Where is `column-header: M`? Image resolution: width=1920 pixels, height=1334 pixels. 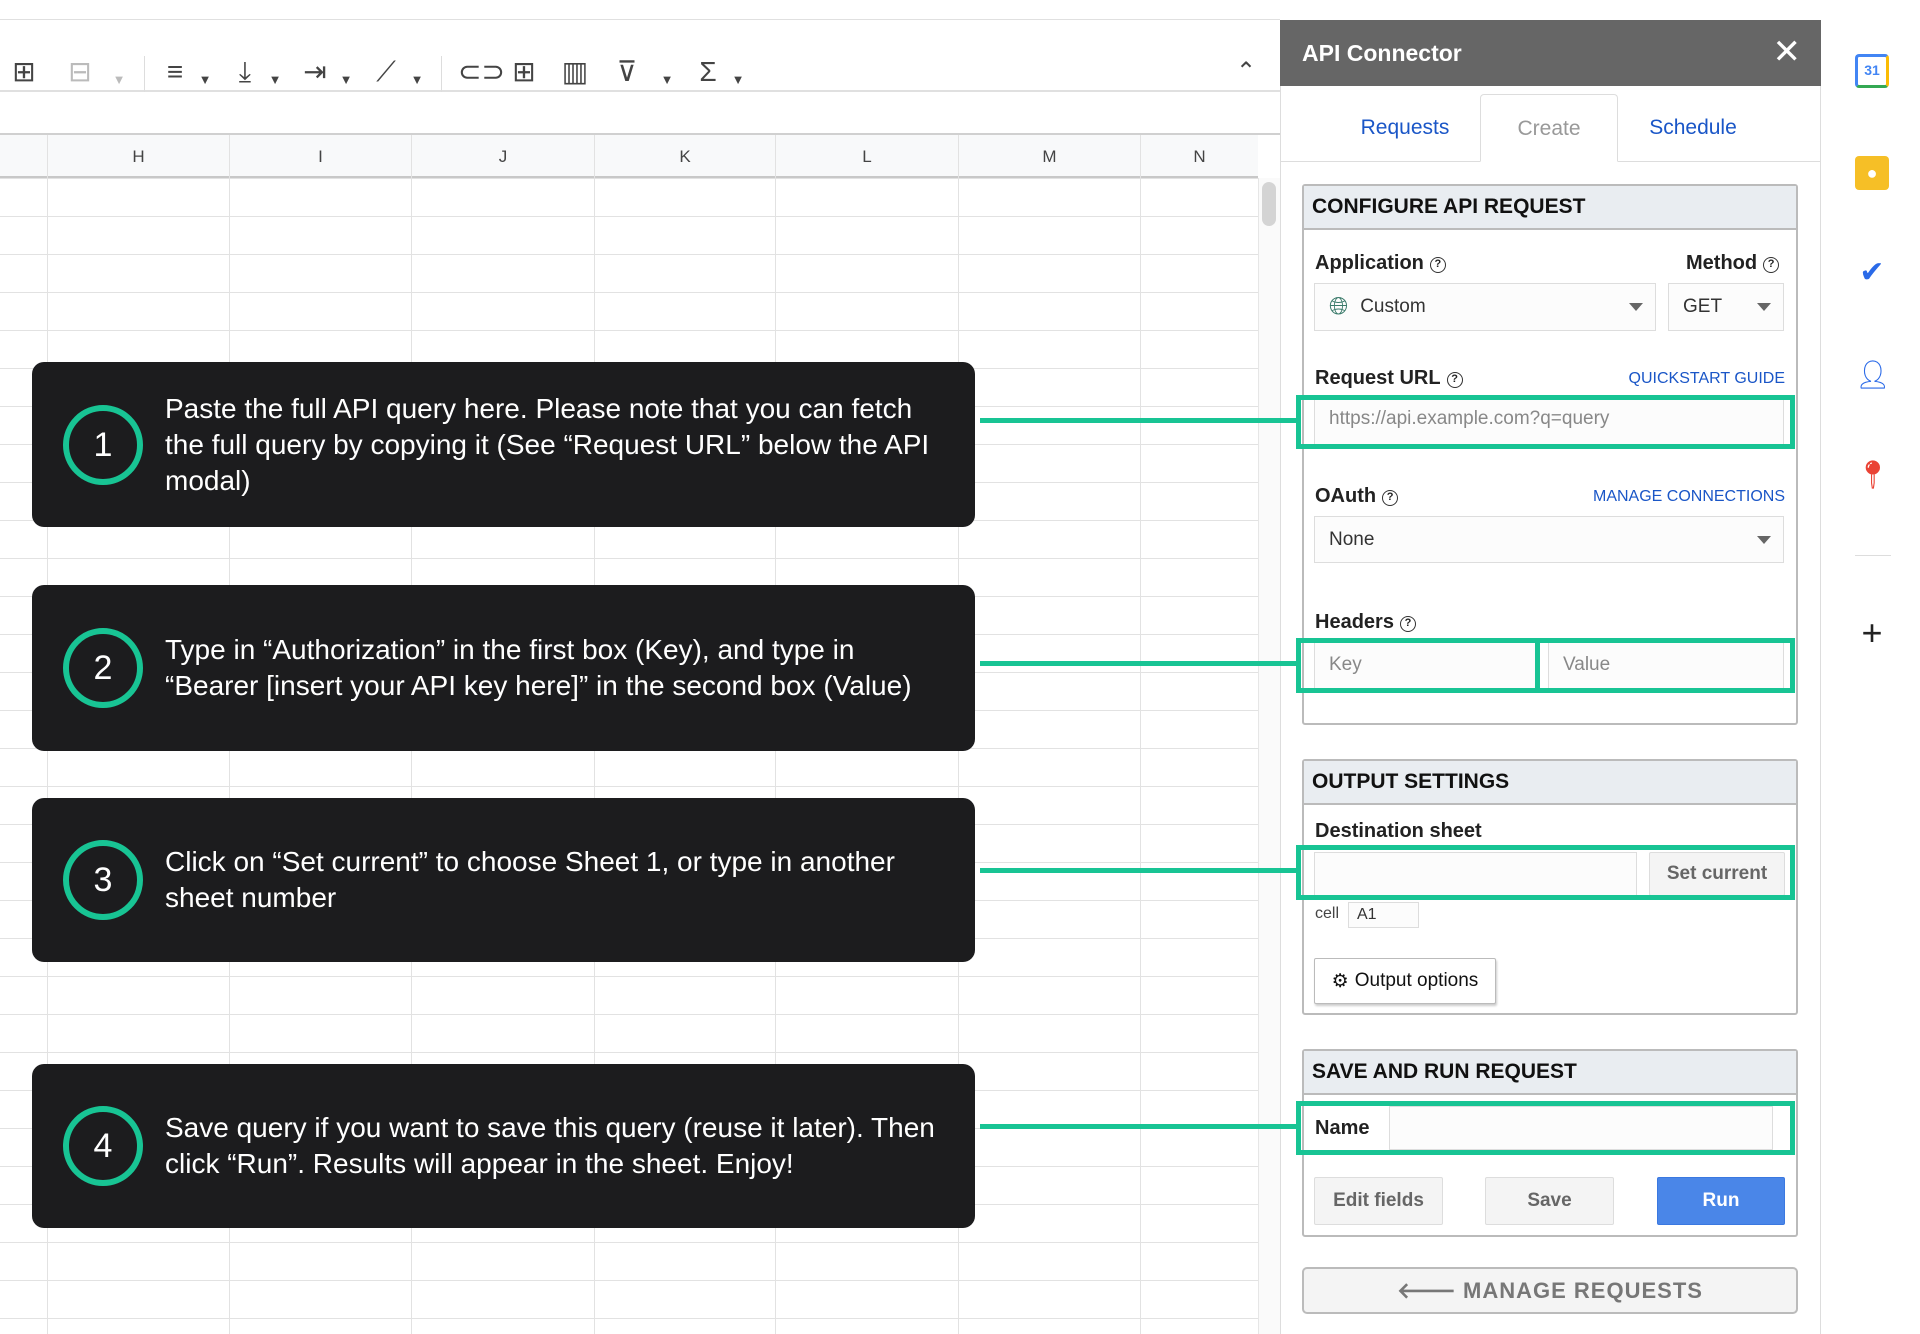
column-header: M is located at coordinates (1049, 156).